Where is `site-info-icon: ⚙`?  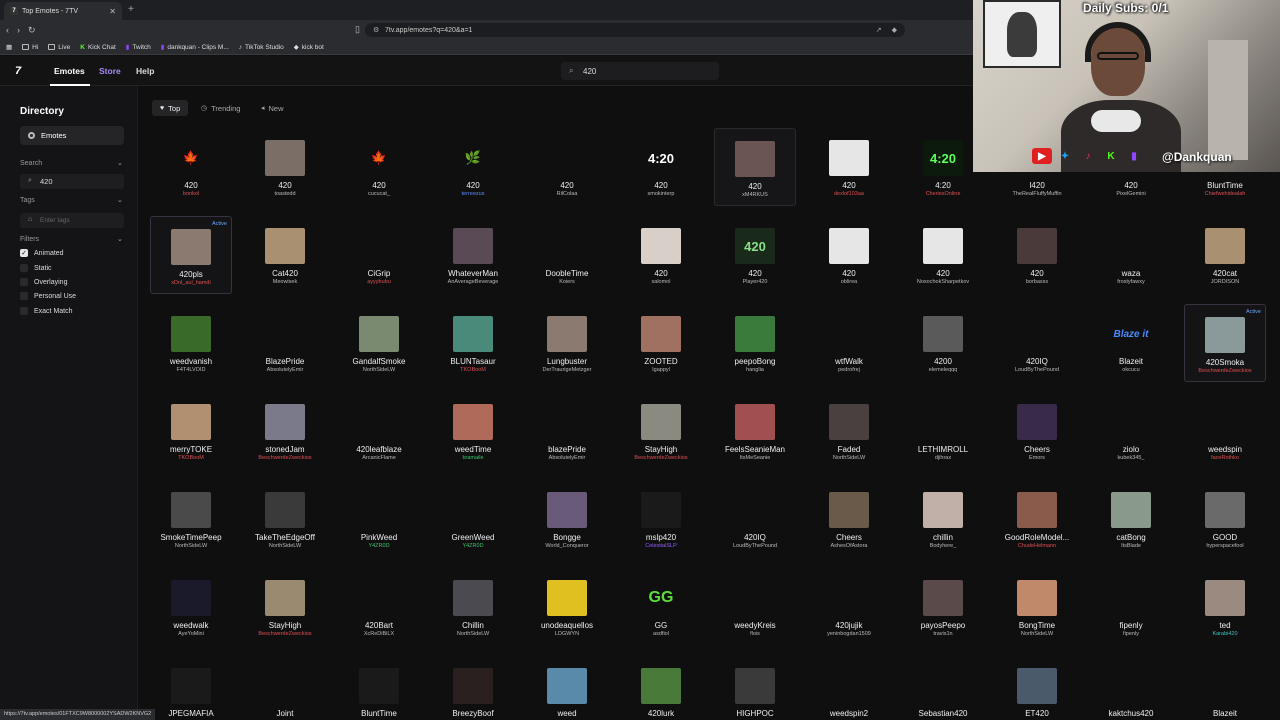 site-info-icon: ⚙ is located at coordinates (376, 30).